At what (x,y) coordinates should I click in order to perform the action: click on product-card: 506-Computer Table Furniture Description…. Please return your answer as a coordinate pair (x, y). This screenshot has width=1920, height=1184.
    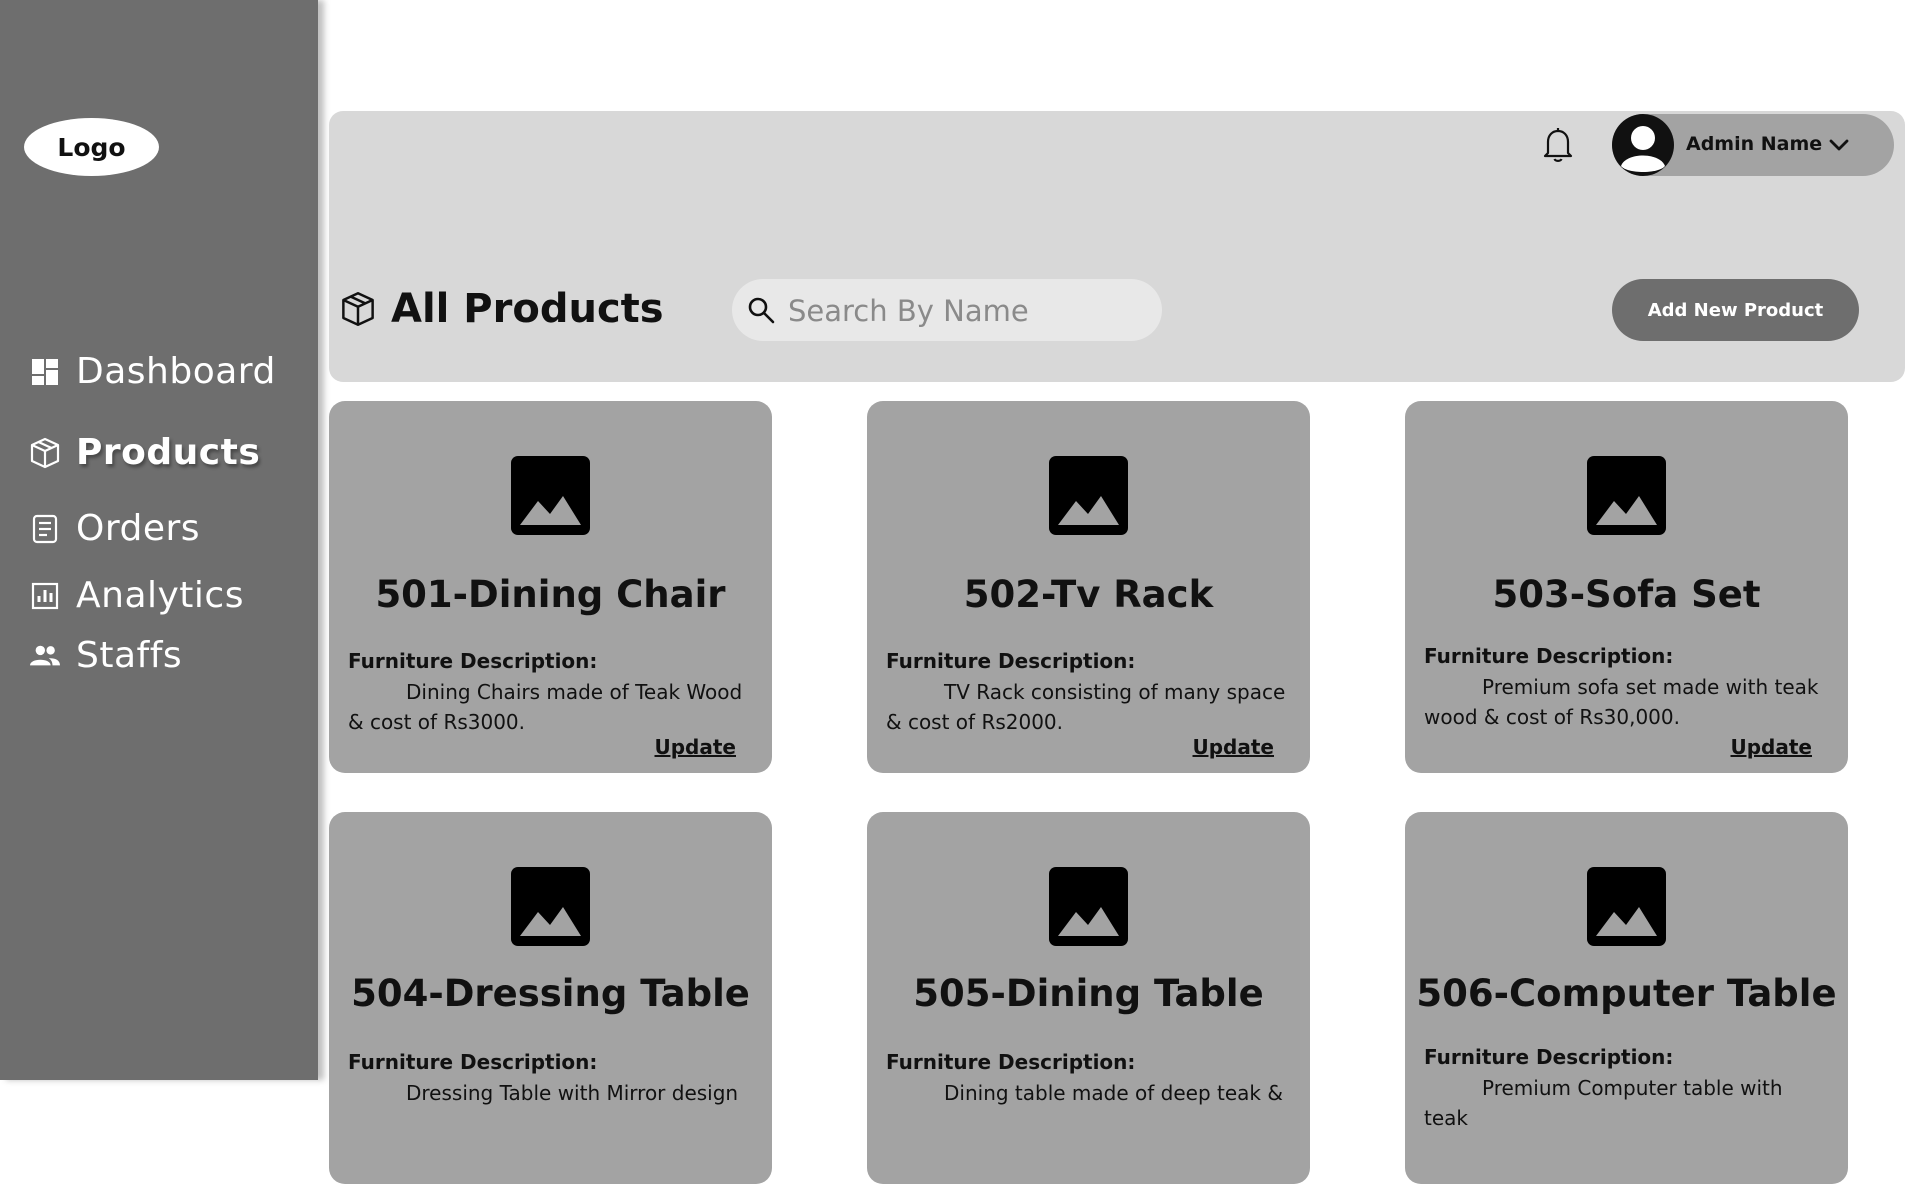
    Looking at the image, I should click on (1626, 998).